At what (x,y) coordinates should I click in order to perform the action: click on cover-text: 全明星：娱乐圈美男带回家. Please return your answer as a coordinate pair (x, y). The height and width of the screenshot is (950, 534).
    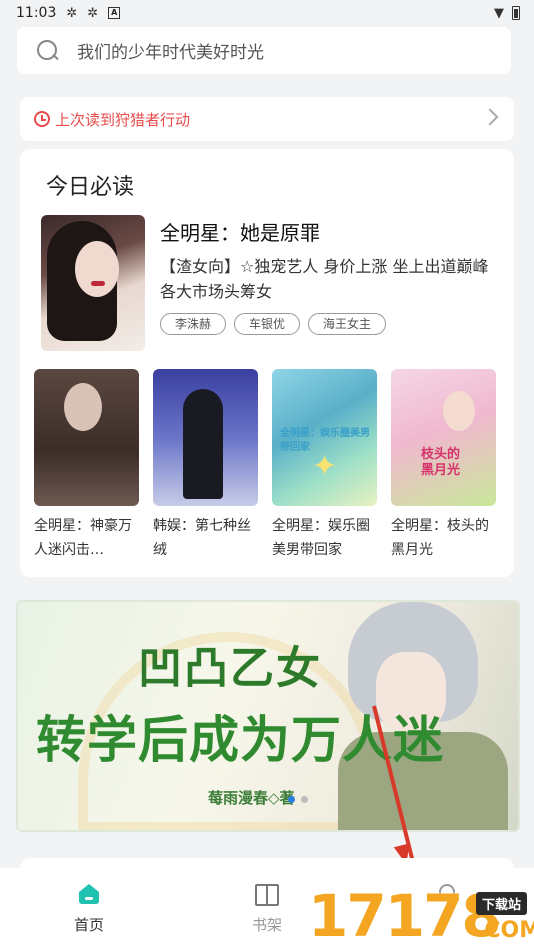
    Looking at the image, I should click on (325, 440).